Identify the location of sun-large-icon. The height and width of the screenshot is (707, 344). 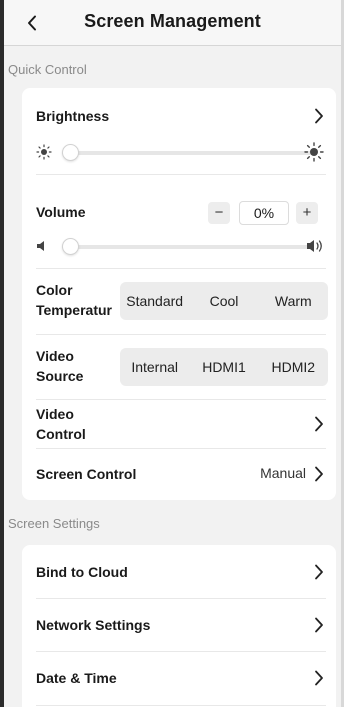
(314, 152).